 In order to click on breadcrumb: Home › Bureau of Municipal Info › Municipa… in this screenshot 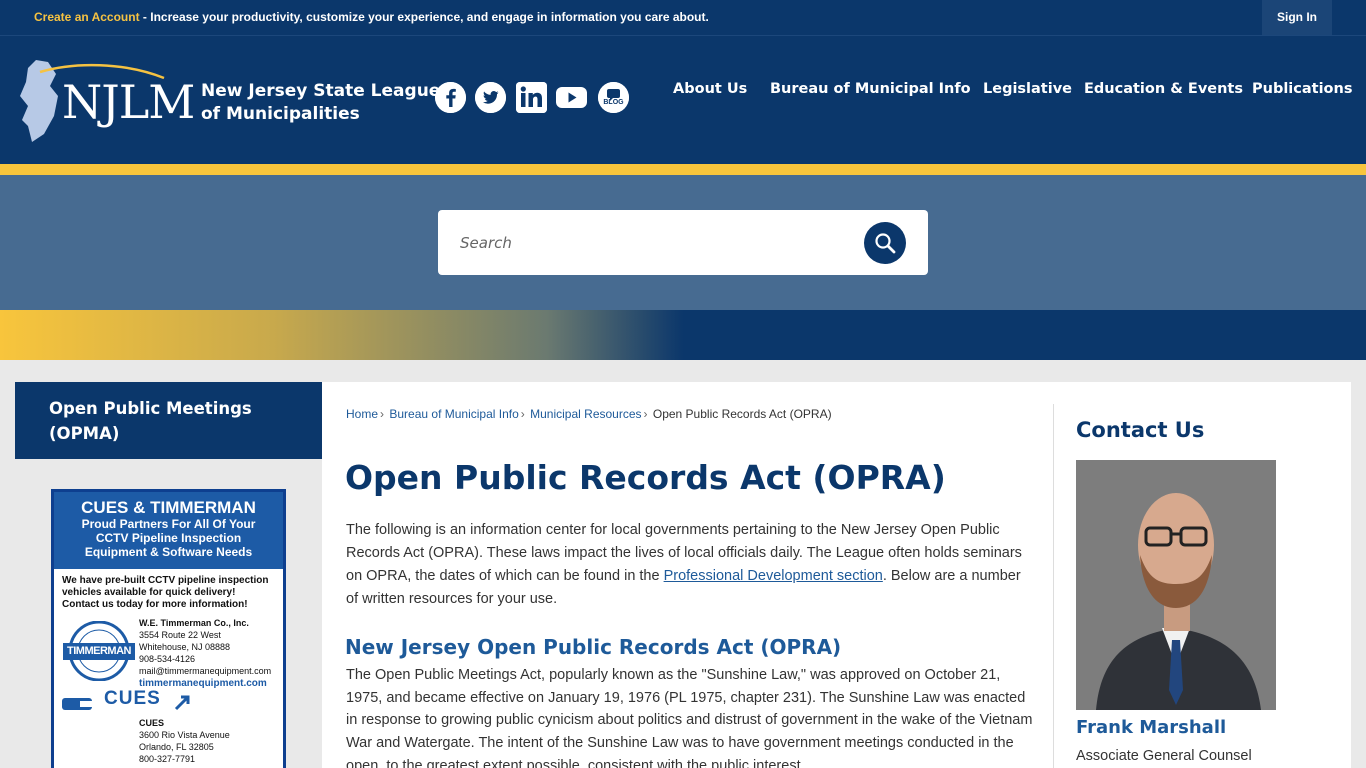, I will do `click(589, 414)`.